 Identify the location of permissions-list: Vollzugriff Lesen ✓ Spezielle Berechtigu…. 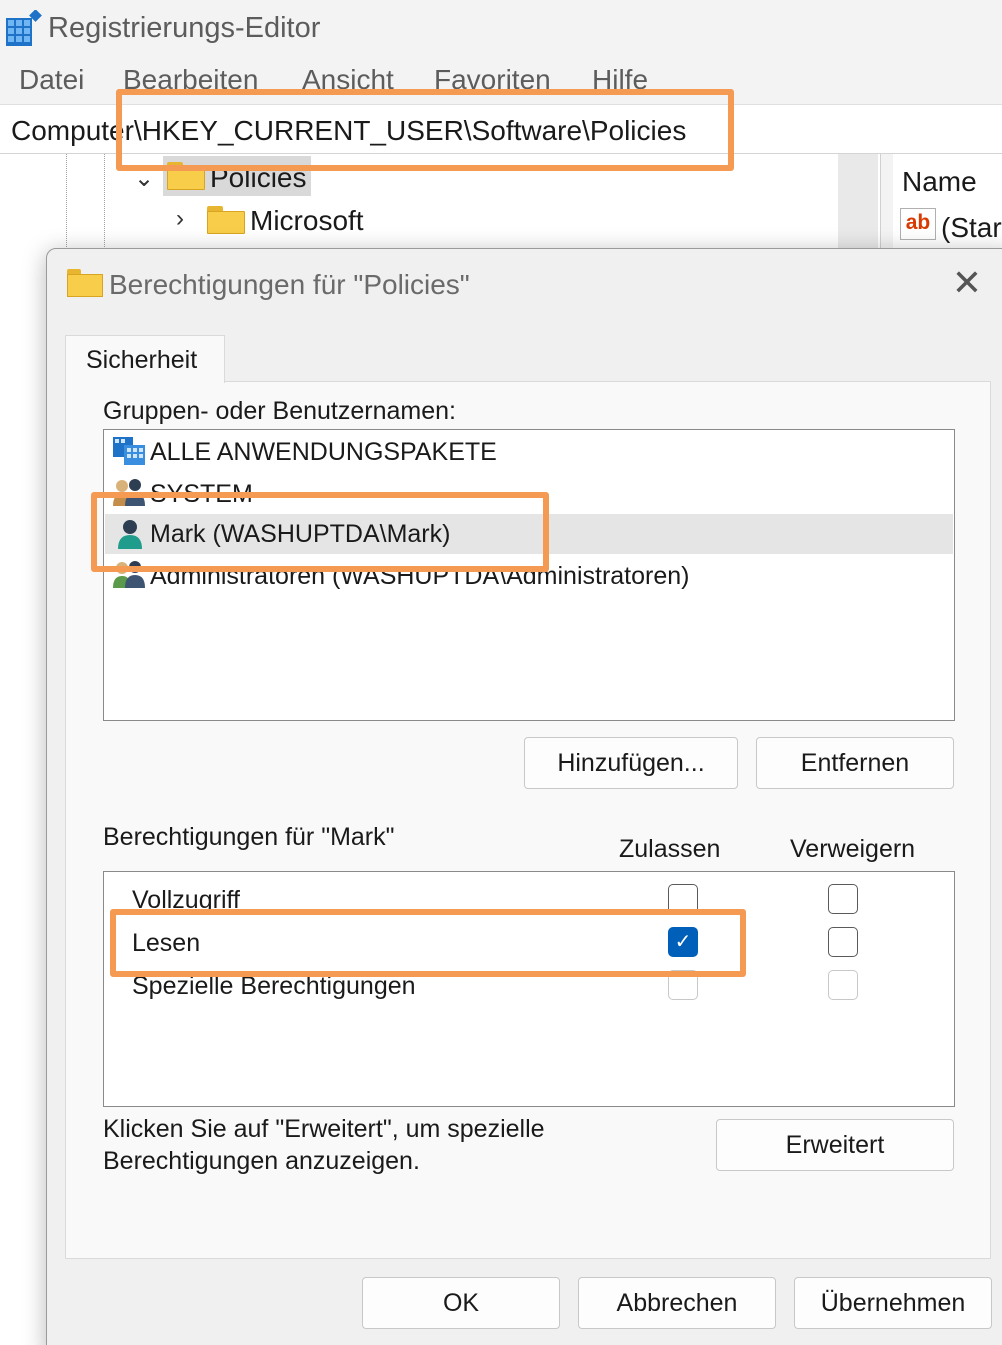
(529, 989).